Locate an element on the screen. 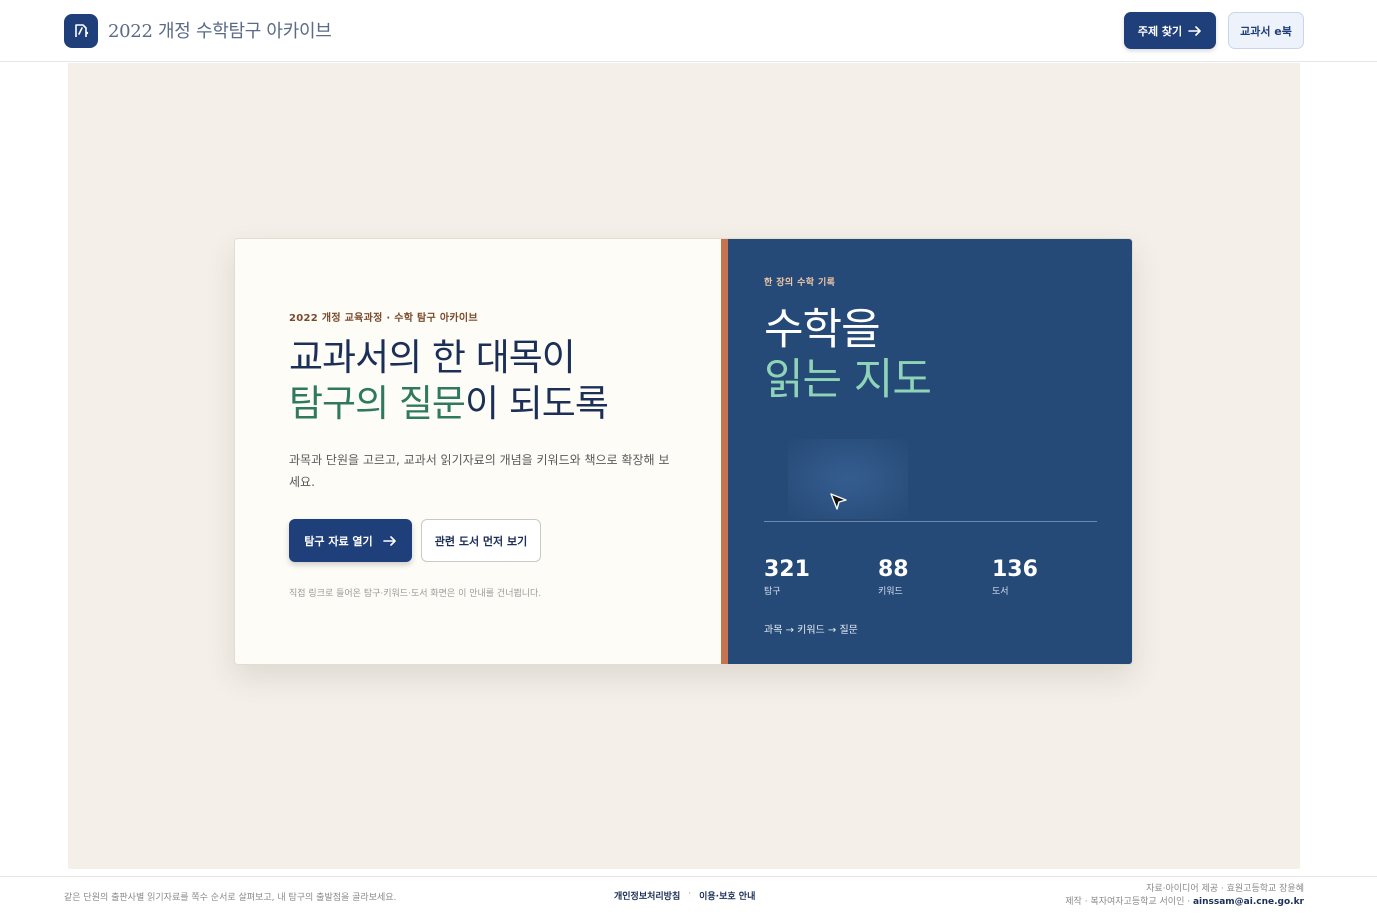  headline-accent: 탐구의 질문 is located at coordinates (377, 403).